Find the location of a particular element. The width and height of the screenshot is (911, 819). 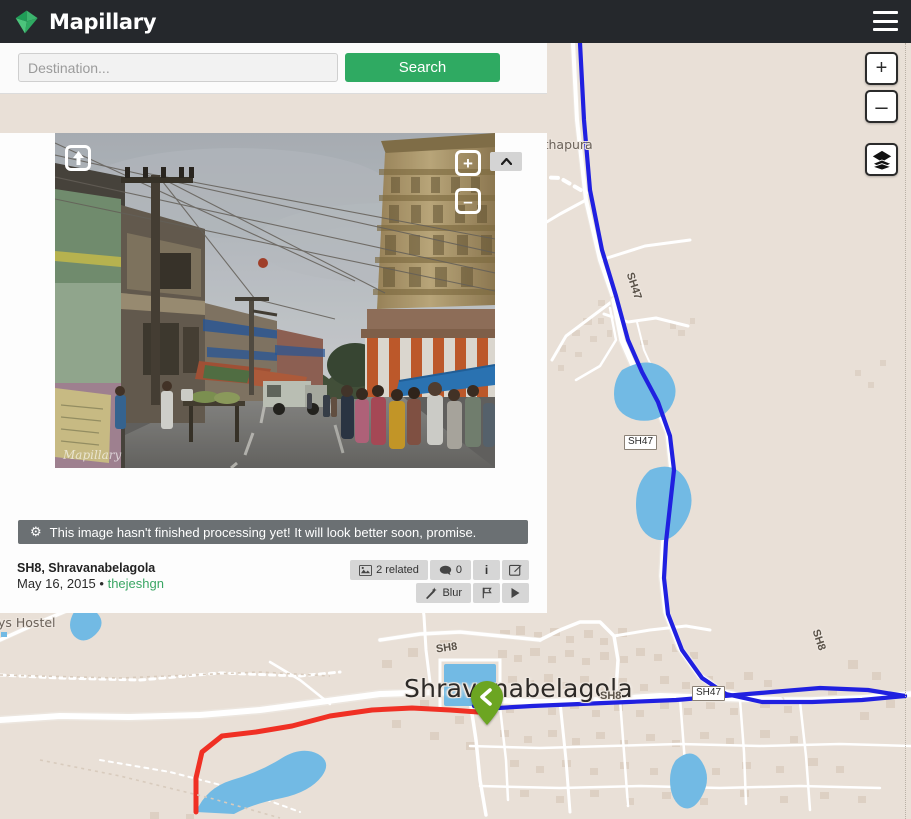

related-images-button: 2 related is located at coordinates (389, 570).